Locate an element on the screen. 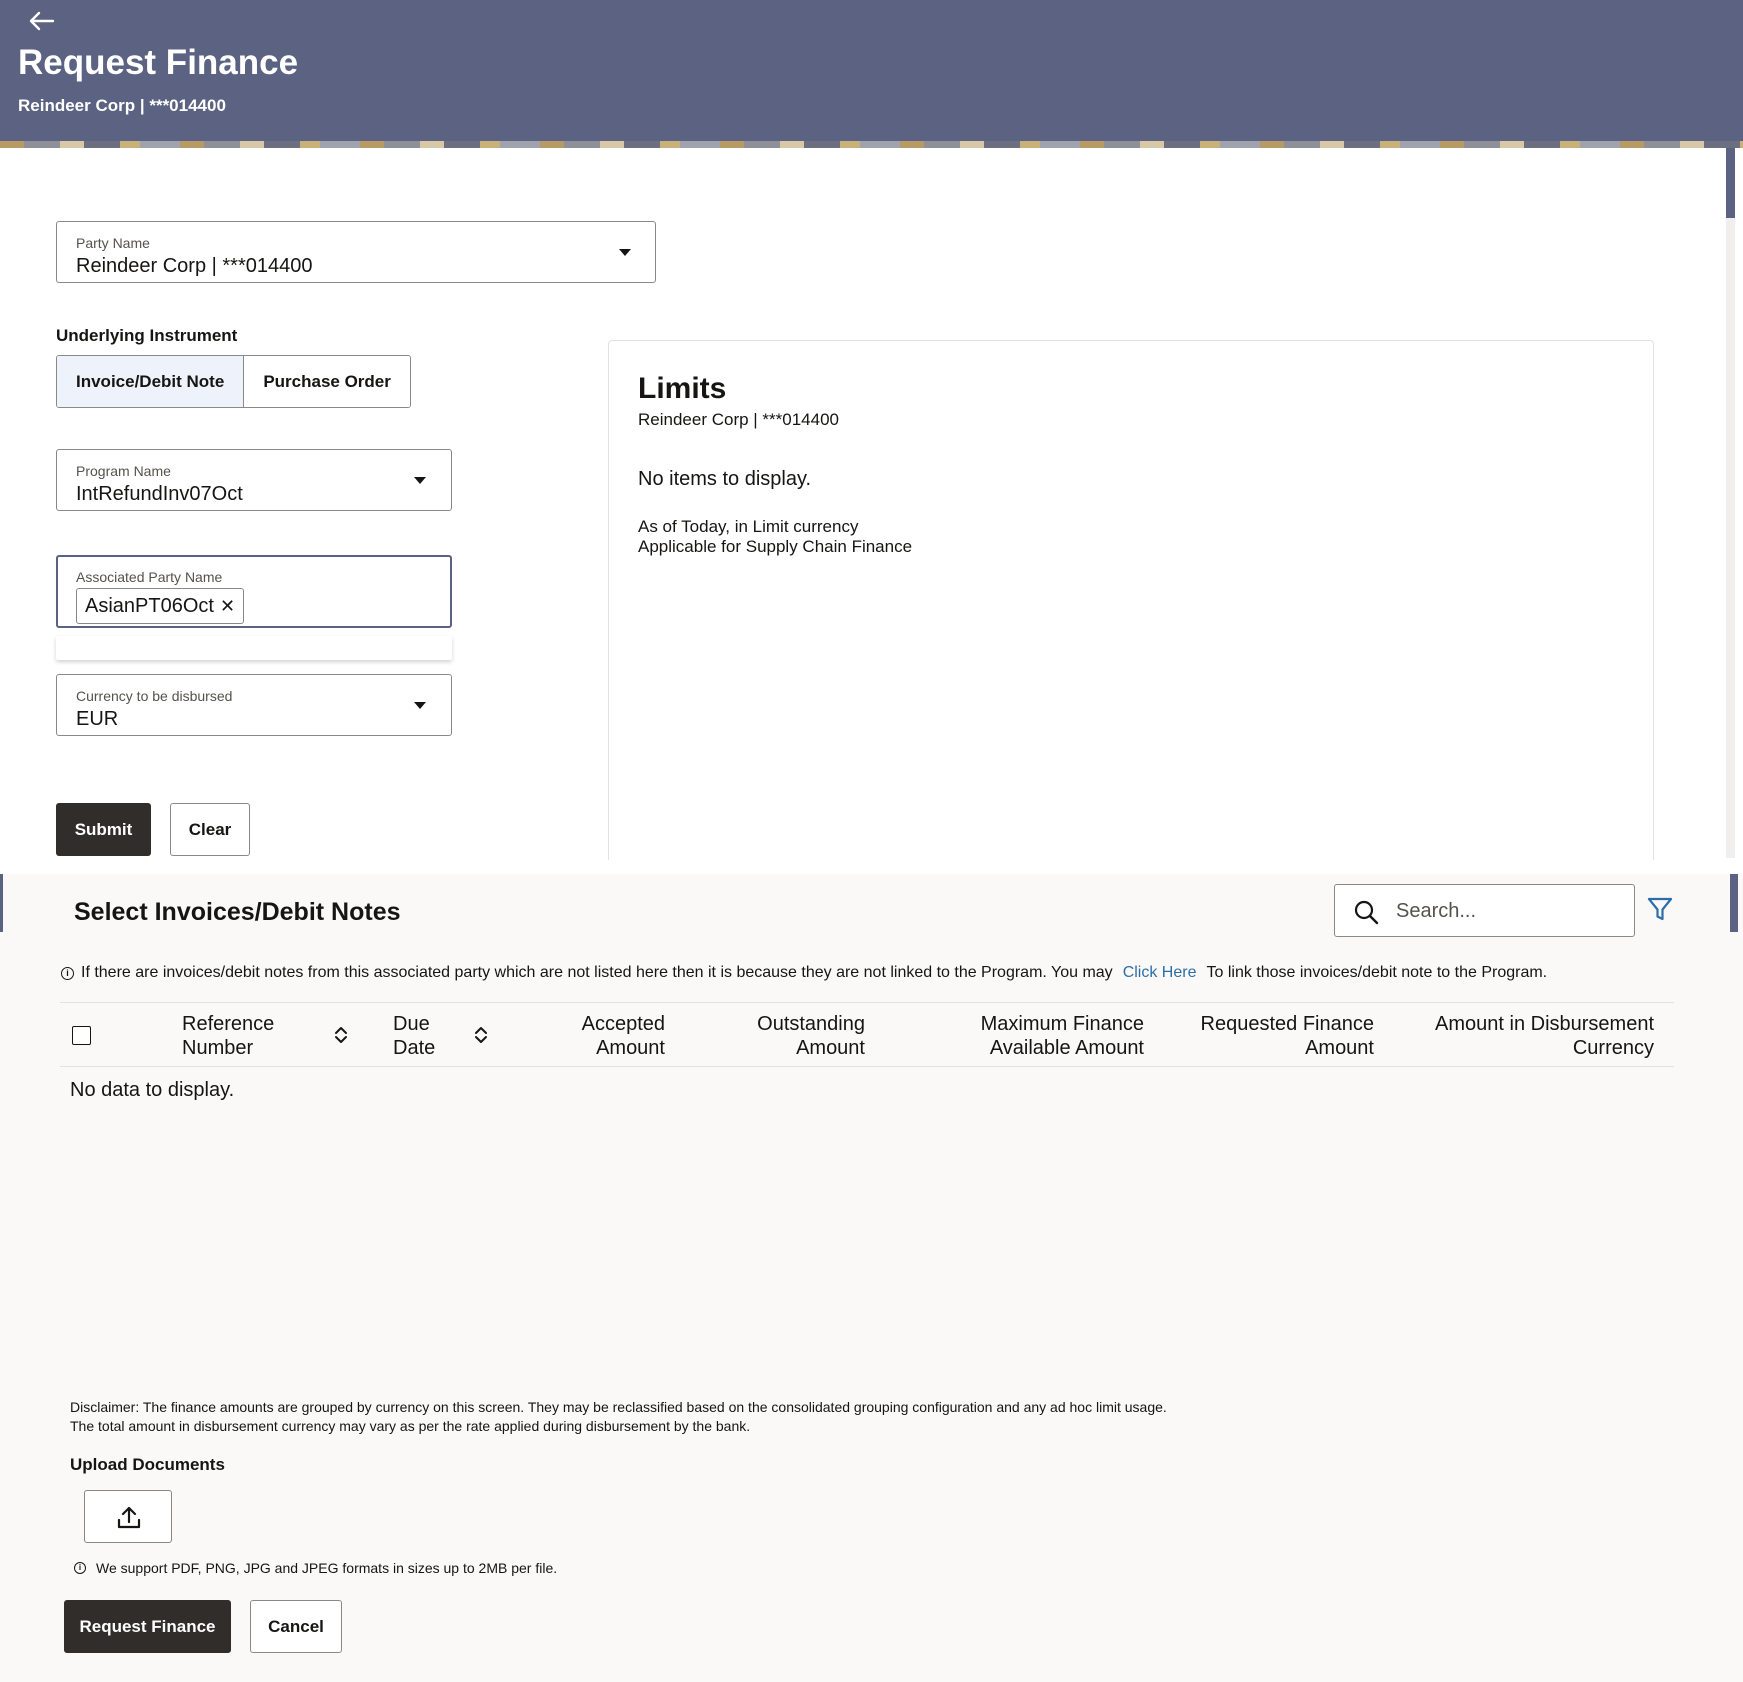 The width and height of the screenshot is (1743, 1682). program-name-value: IntRefundInv07Oct is located at coordinates (159, 494).